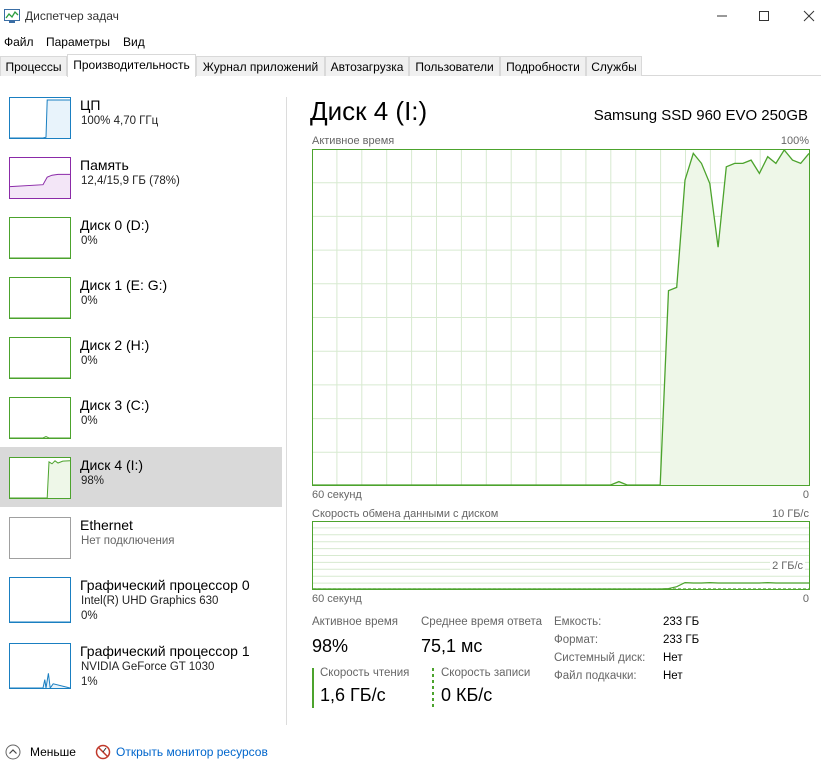 This screenshot has height=771, width=821. What do you see at coordinates (141, 417) in the screenshot?
I see `sidebar-item-disk3: Диск 3 (C:) 0%` at bounding box center [141, 417].